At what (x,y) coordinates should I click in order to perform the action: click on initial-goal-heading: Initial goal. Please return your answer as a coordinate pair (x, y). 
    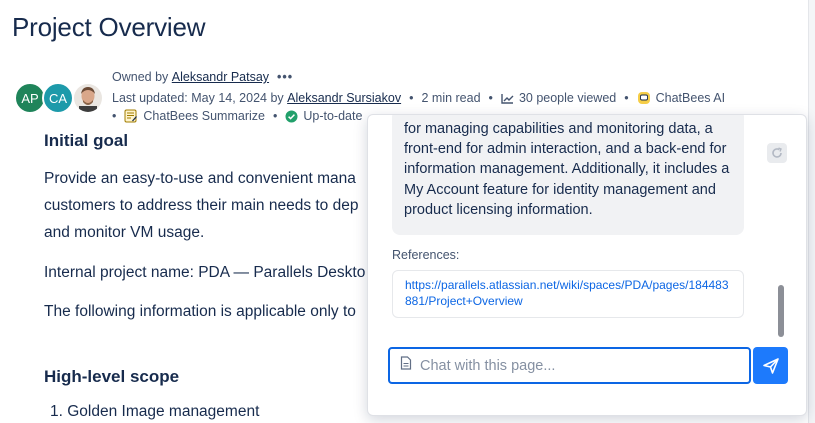
    Looking at the image, I should click on (86, 140).